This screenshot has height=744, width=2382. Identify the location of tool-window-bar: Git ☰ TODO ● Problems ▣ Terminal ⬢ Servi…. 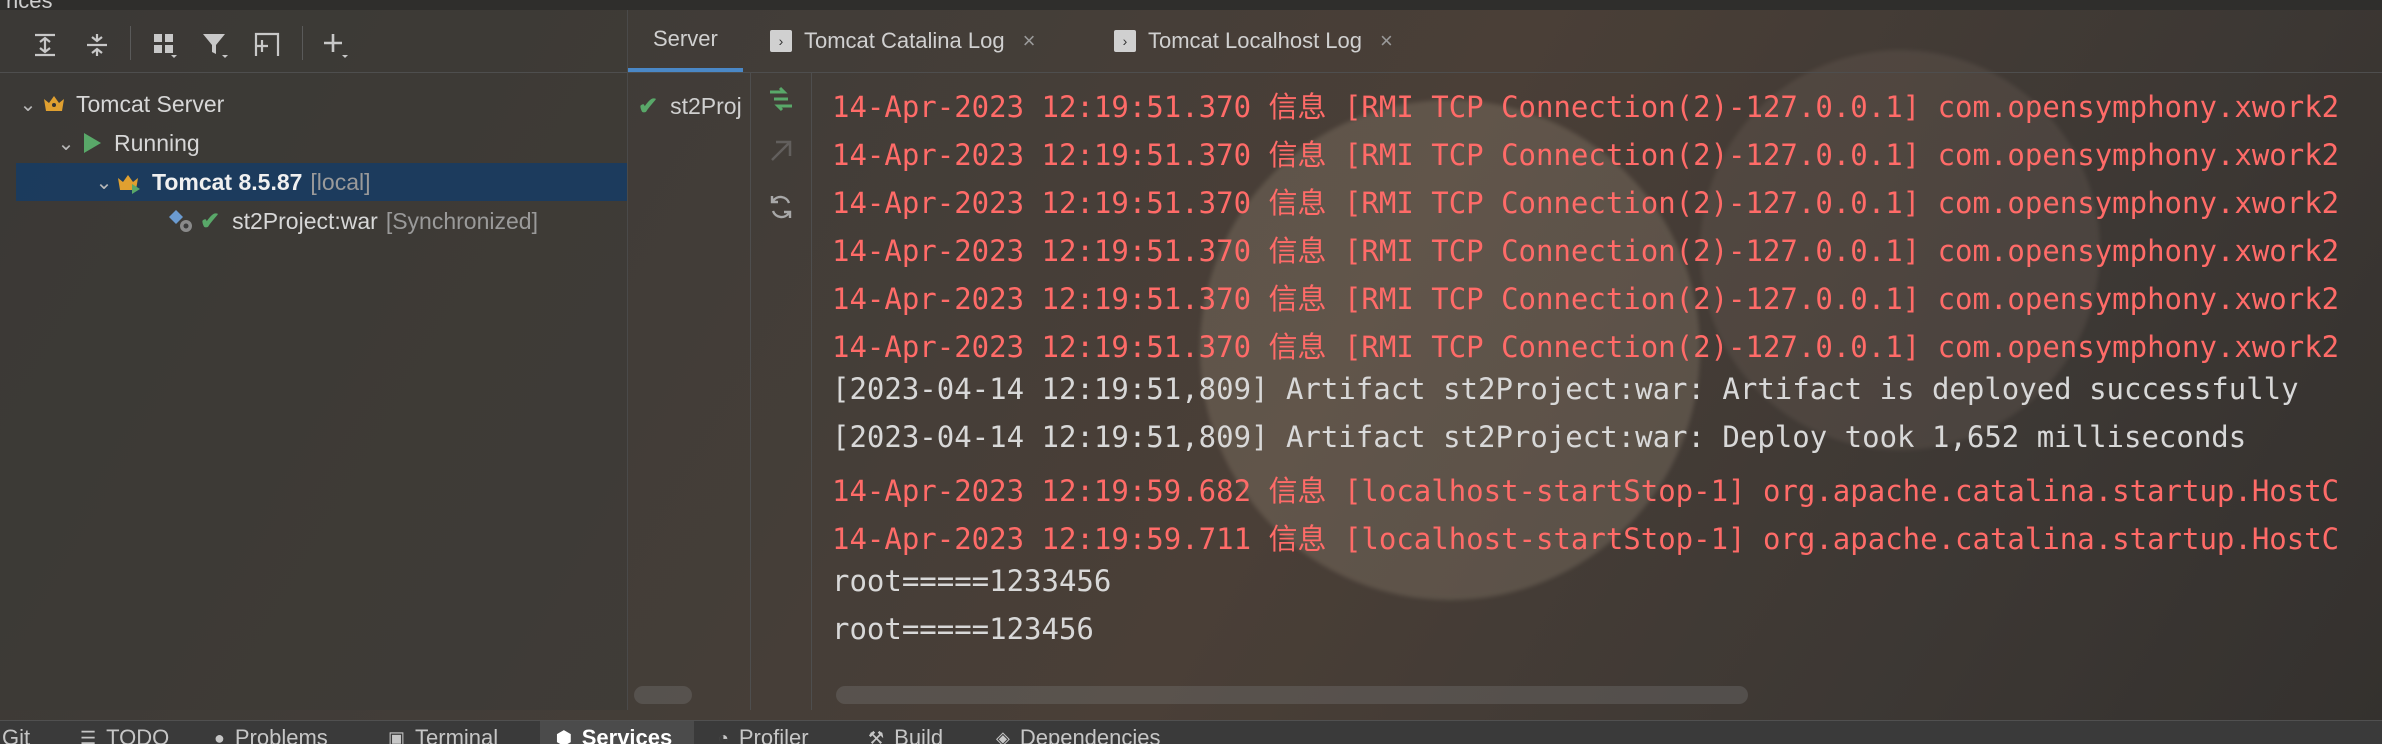
(1191, 732).